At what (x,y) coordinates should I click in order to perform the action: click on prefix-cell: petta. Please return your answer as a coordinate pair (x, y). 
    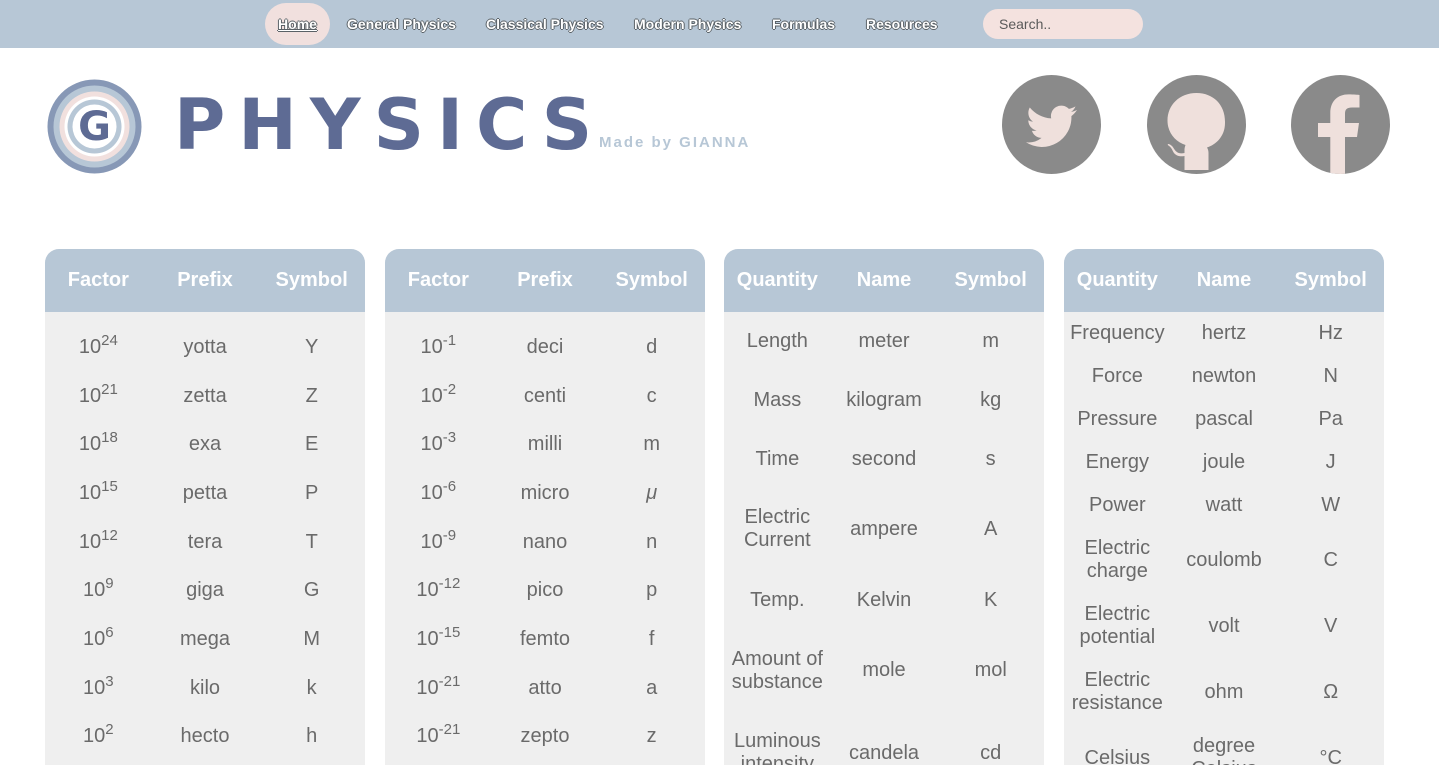
    Looking at the image, I should click on (205, 492).